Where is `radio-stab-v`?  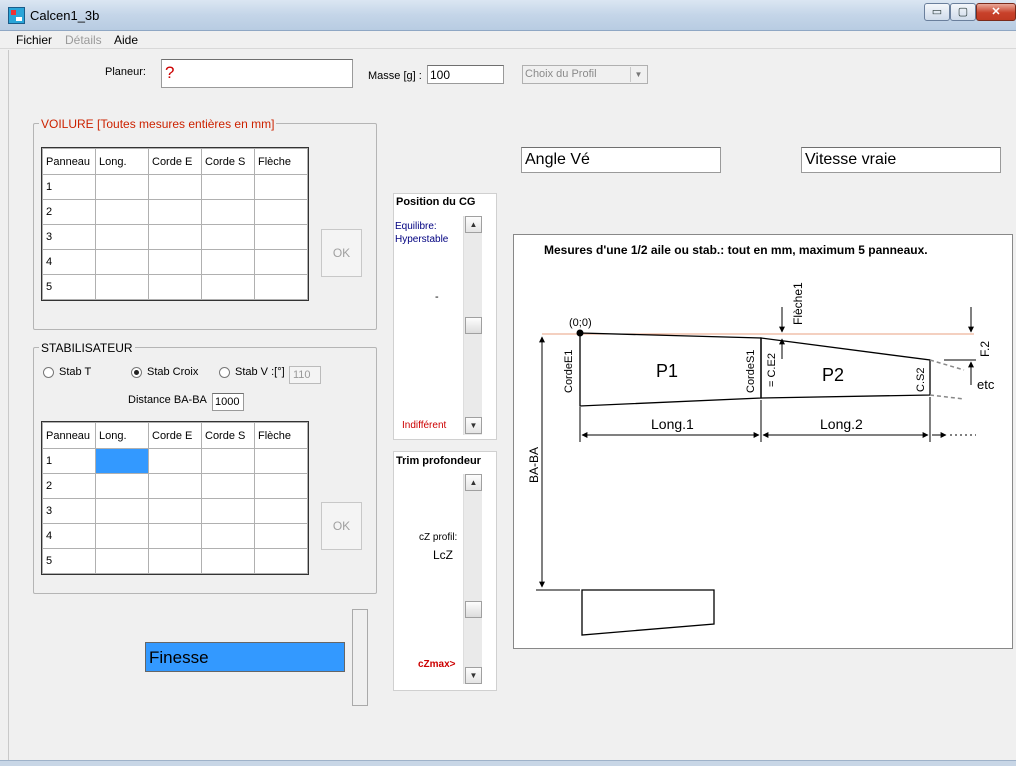 radio-stab-v is located at coordinates (224, 372).